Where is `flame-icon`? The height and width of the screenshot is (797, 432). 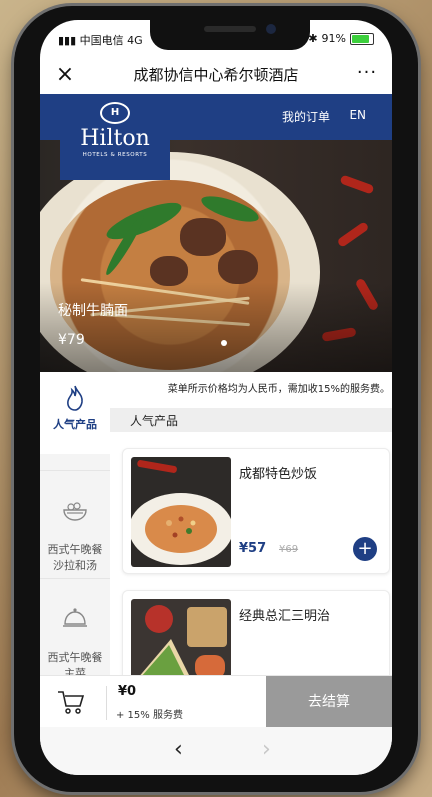
flame-icon is located at coordinates (75, 398).